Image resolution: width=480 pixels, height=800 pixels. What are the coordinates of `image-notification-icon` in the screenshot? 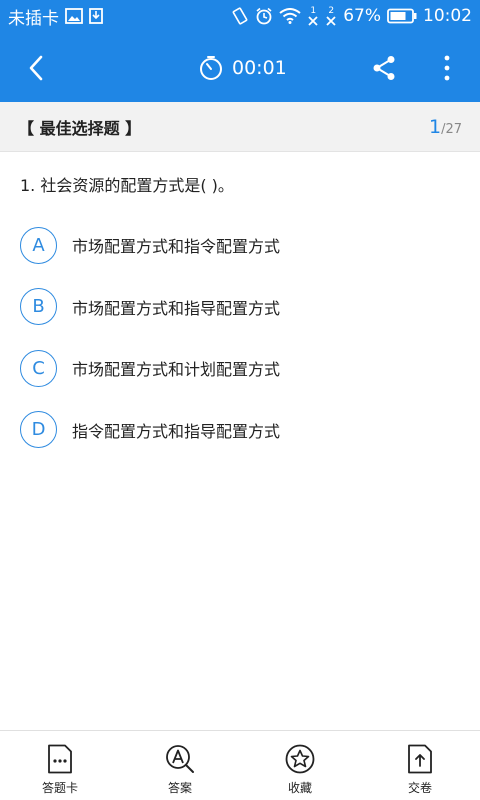 It's located at (74, 16).